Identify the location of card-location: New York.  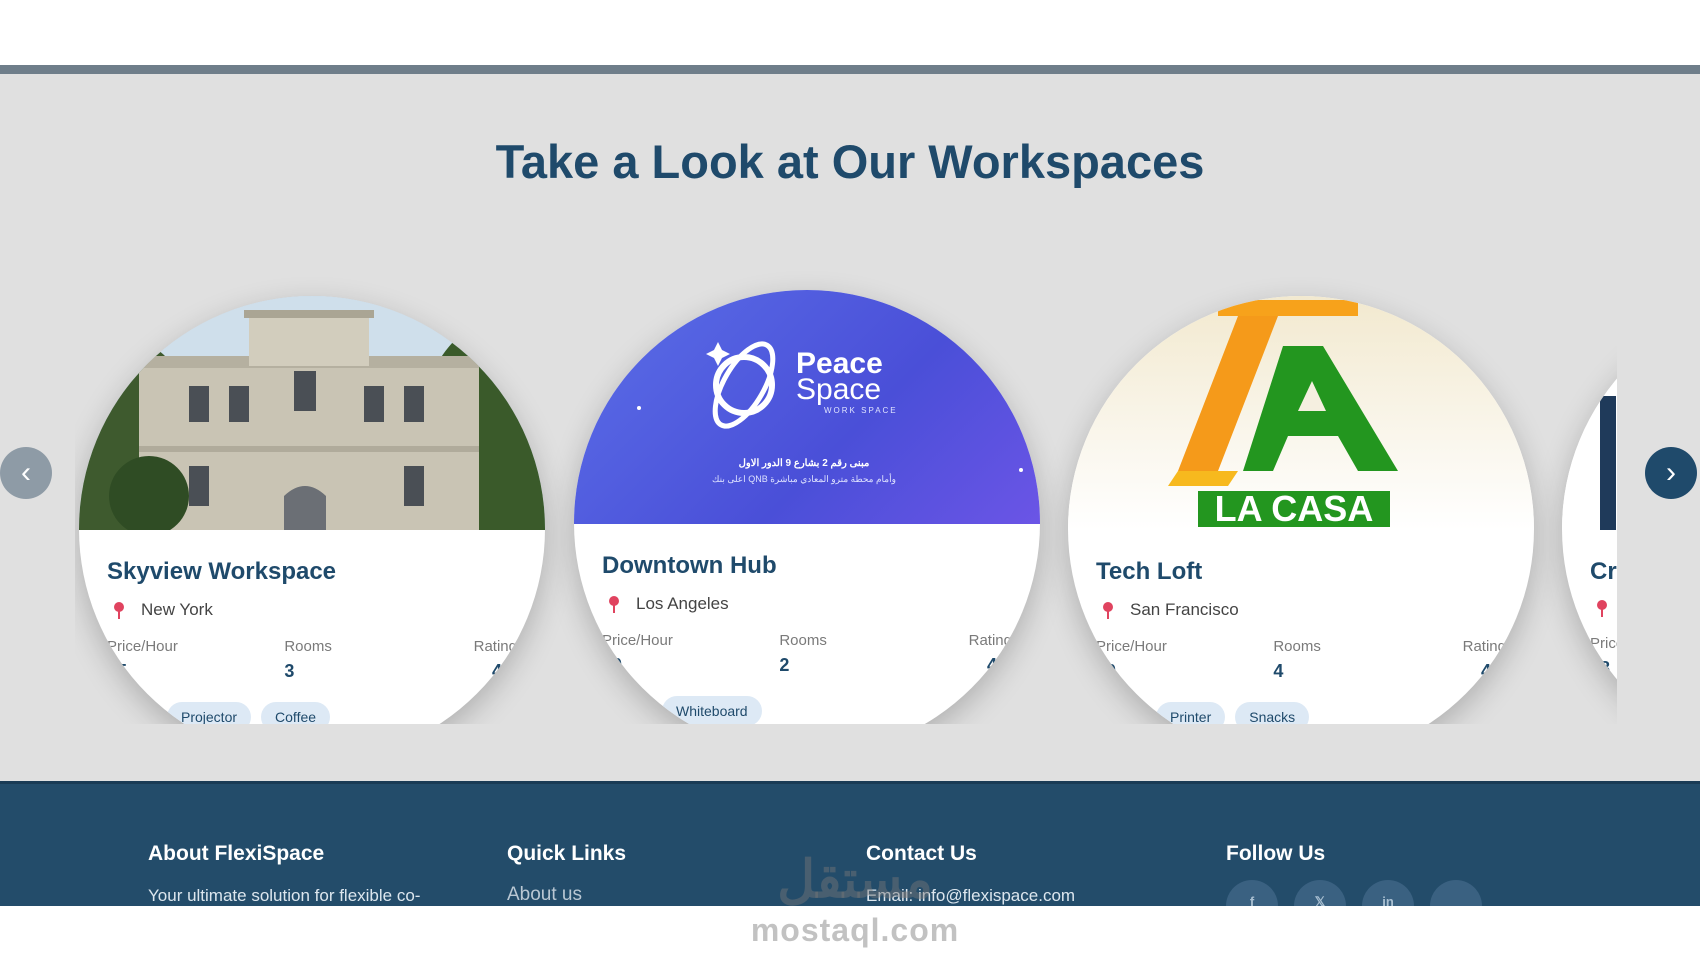
(312, 610).